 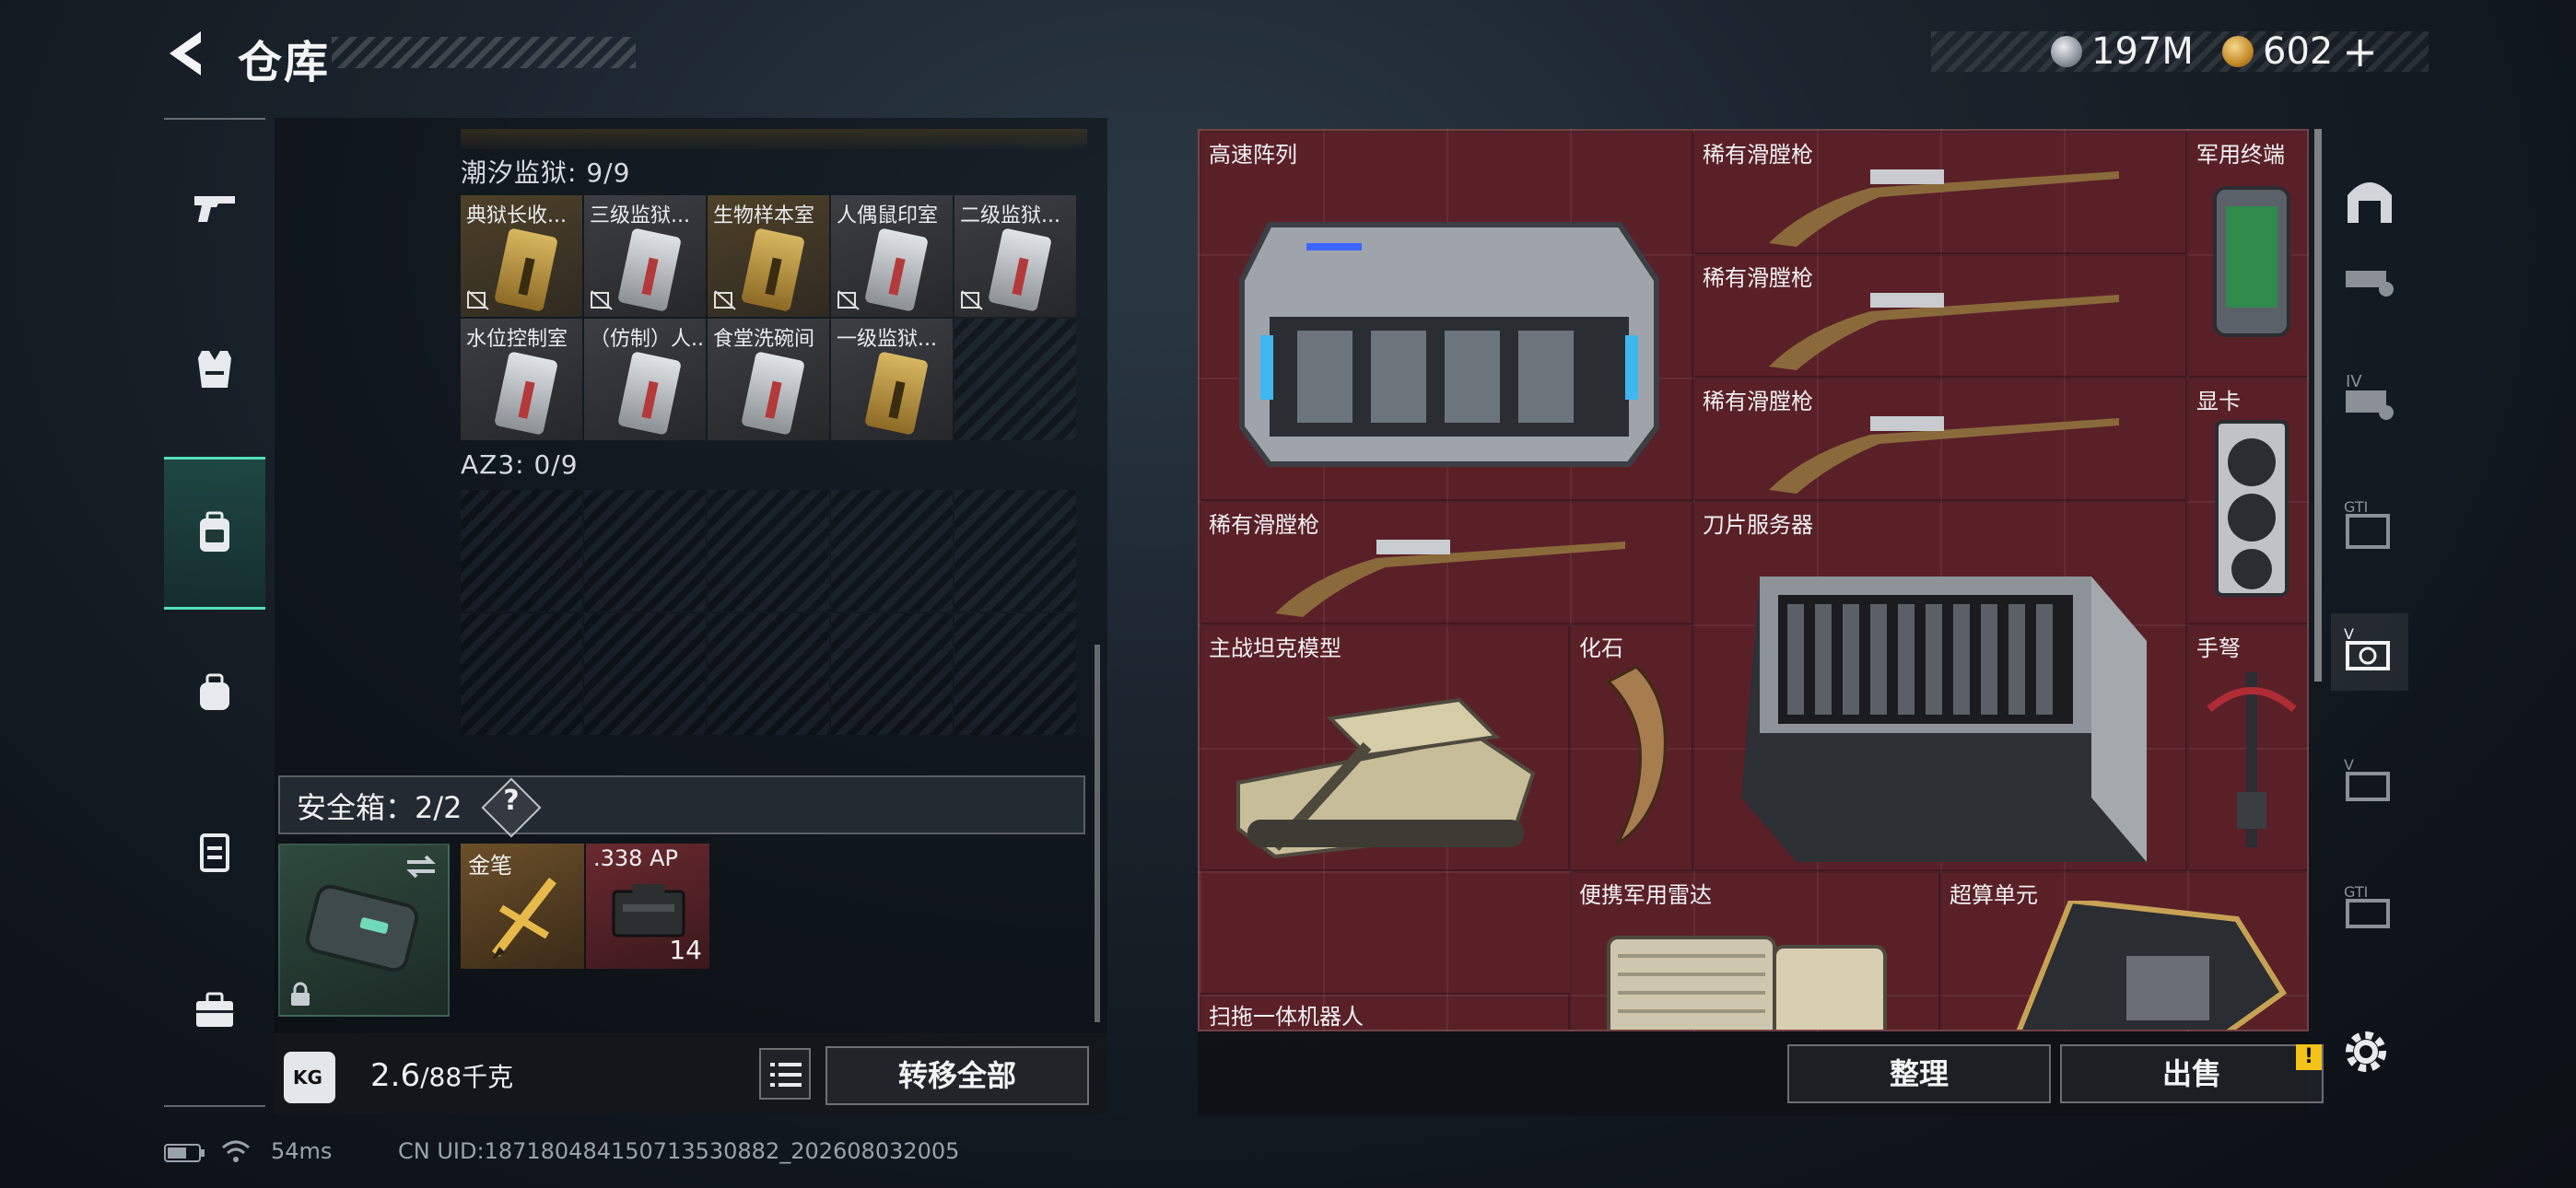 What do you see at coordinates (524, 918) in the screenshot?
I see `gold-pen-icon` at bounding box center [524, 918].